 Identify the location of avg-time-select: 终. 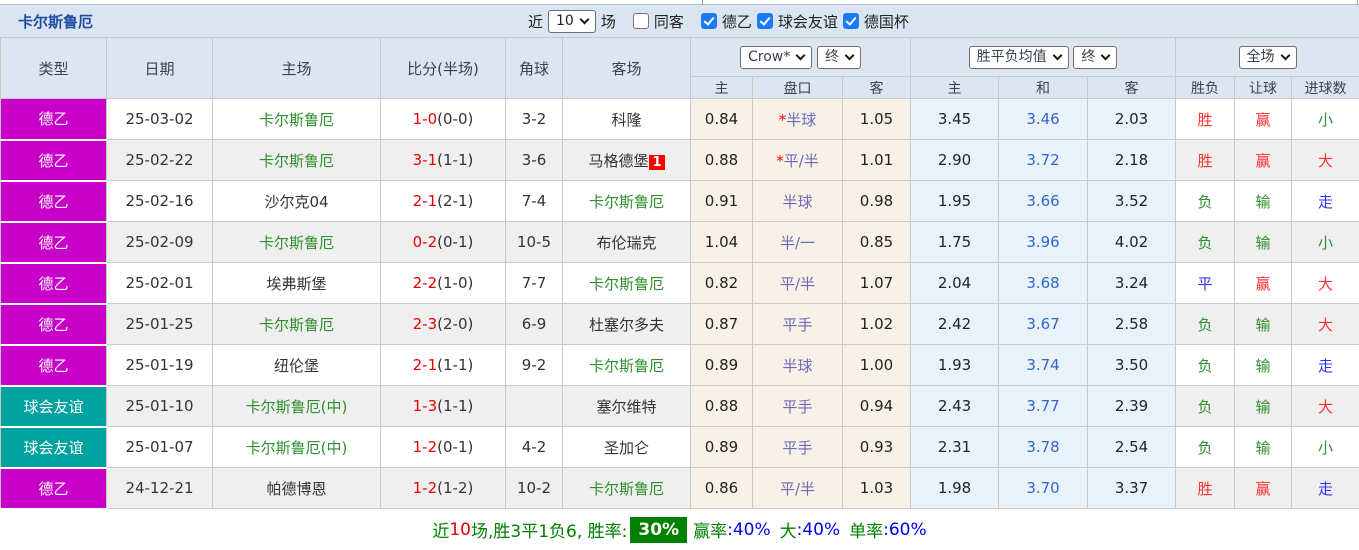
(1095, 57).